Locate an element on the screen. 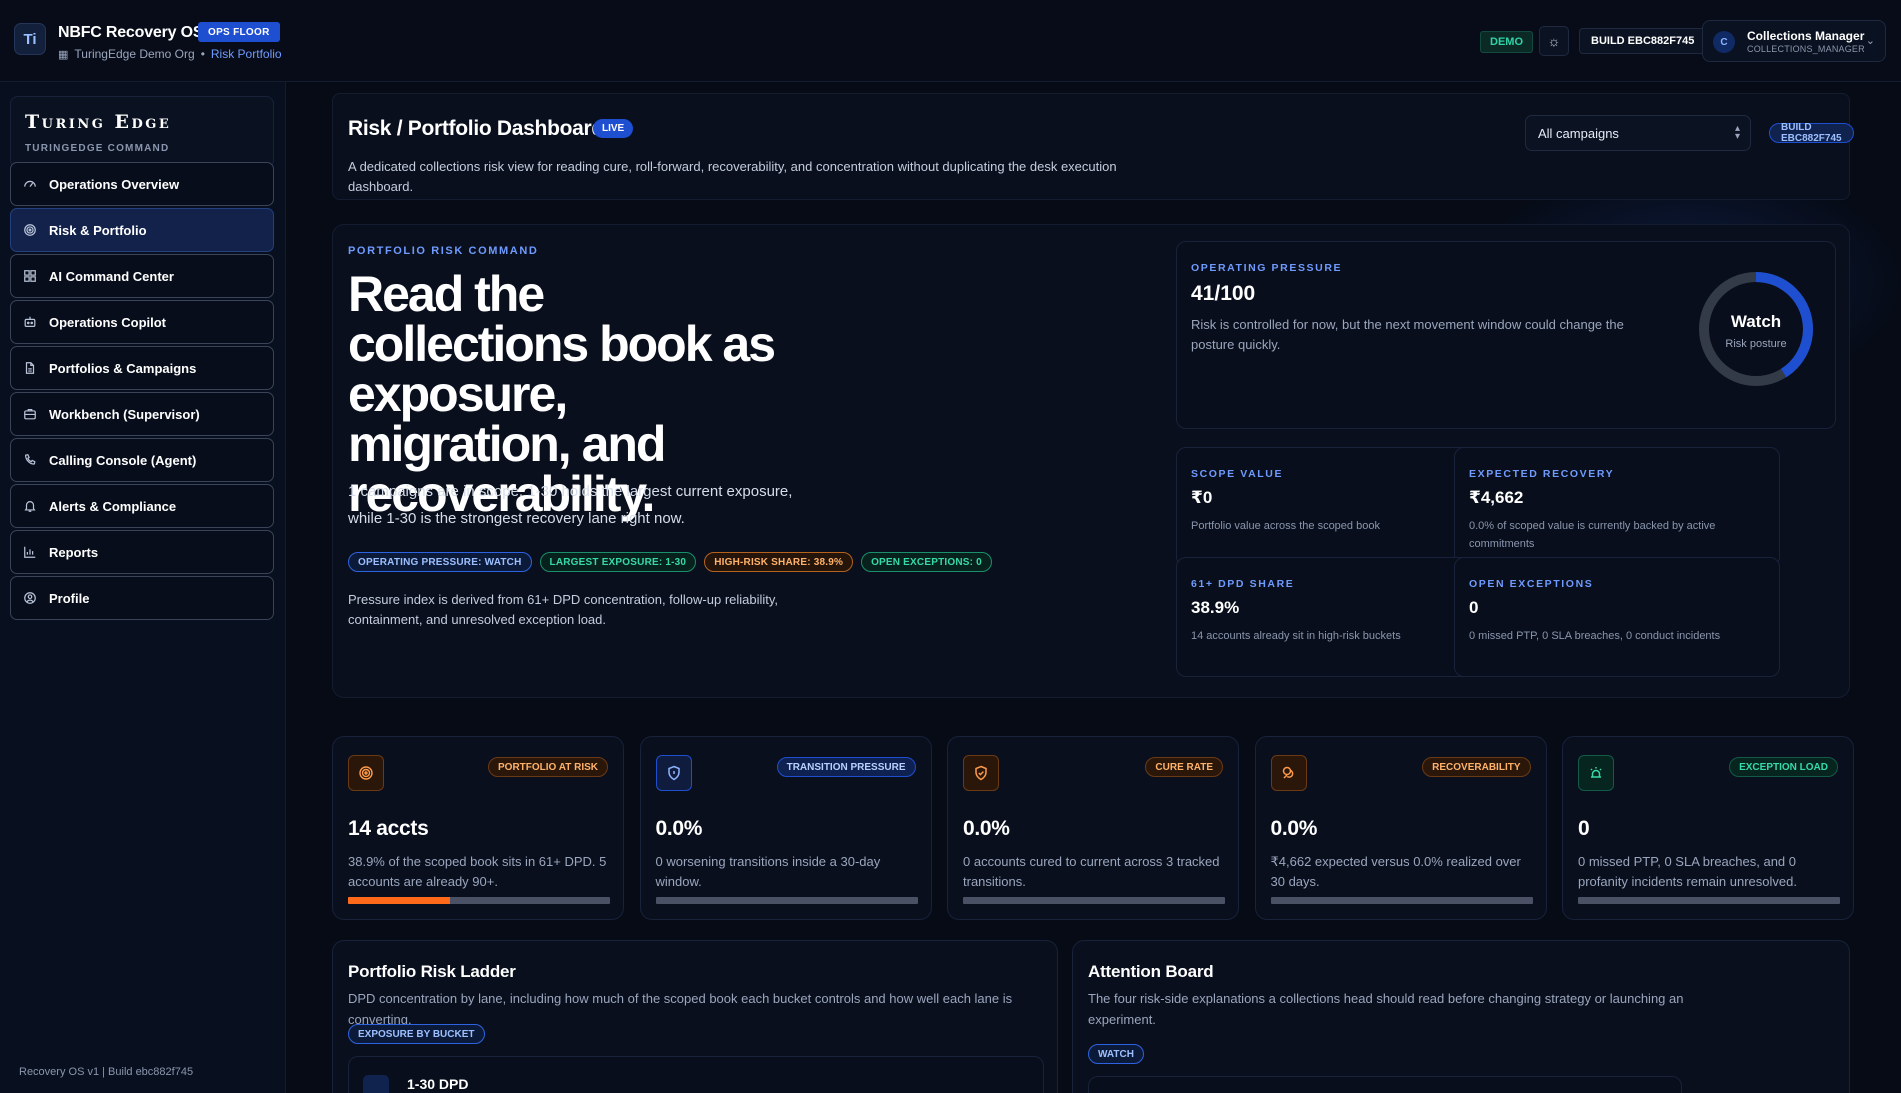 Image resolution: width=1901 pixels, height=1093 pixels. select-arrows-icon: ▴ ▾ is located at coordinates (1737, 132).